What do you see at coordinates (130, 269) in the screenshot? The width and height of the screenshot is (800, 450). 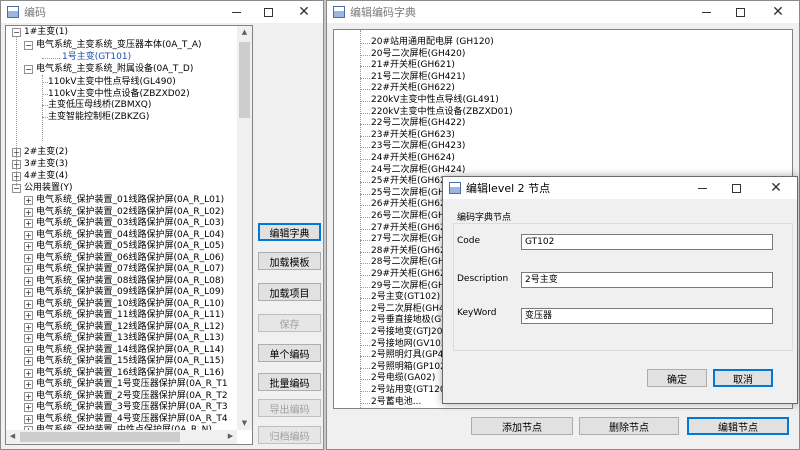 I see `tree-node-public-item: 电气系统_保护装置_07线路保护屏(0A_R_L07)` at bounding box center [130, 269].